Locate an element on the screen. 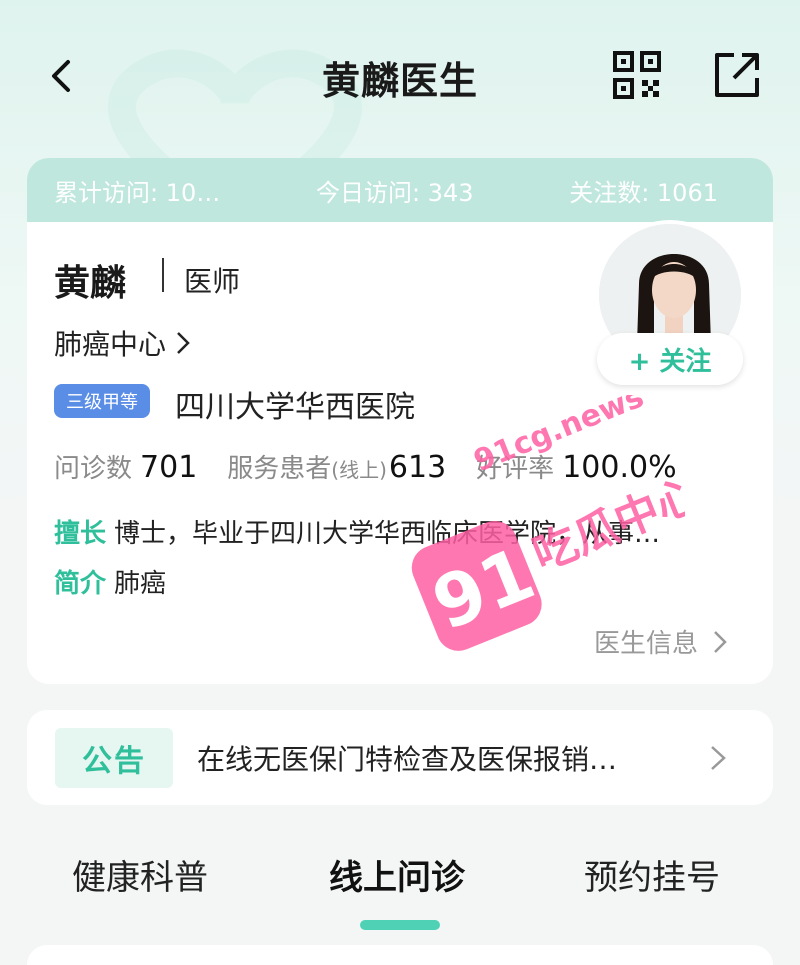  name-divider is located at coordinates (163, 275).